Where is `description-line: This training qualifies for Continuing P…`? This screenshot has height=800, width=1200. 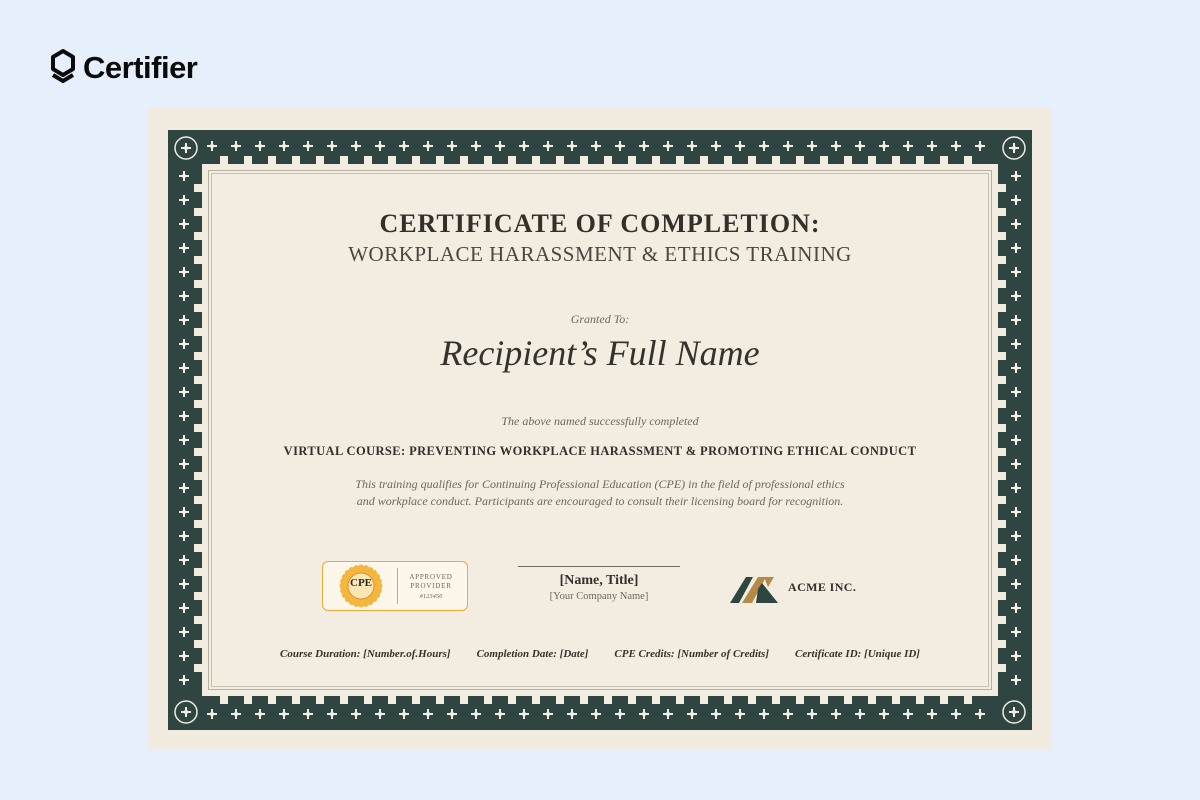
description-line: This training qualifies for Continuing P… is located at coordinates (600, 484).